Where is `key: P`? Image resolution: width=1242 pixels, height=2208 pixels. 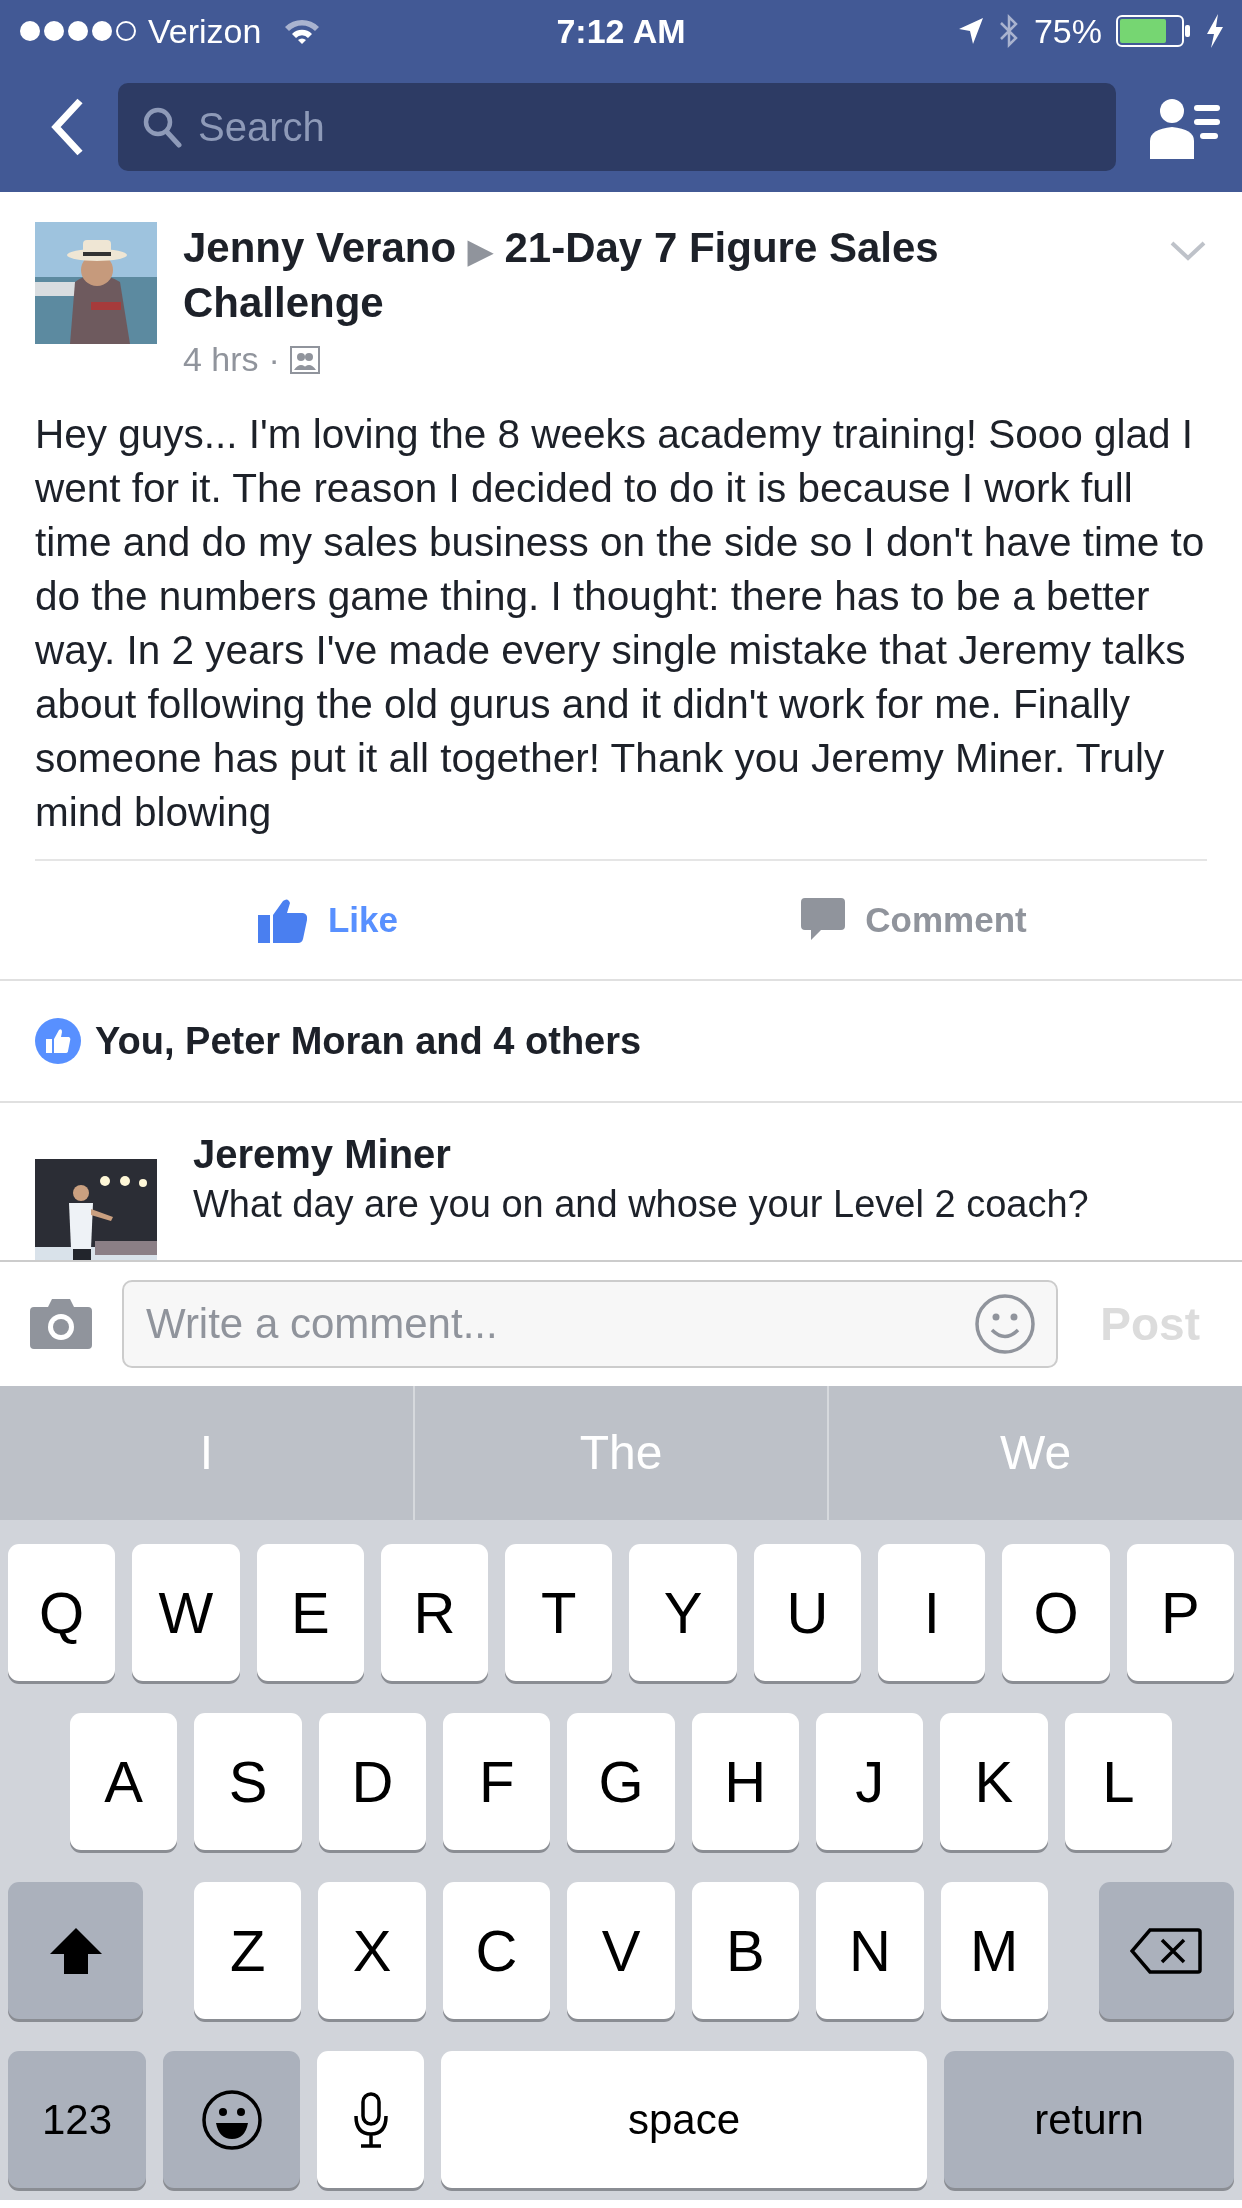 key: P is located at coordinates (1180, 1612).